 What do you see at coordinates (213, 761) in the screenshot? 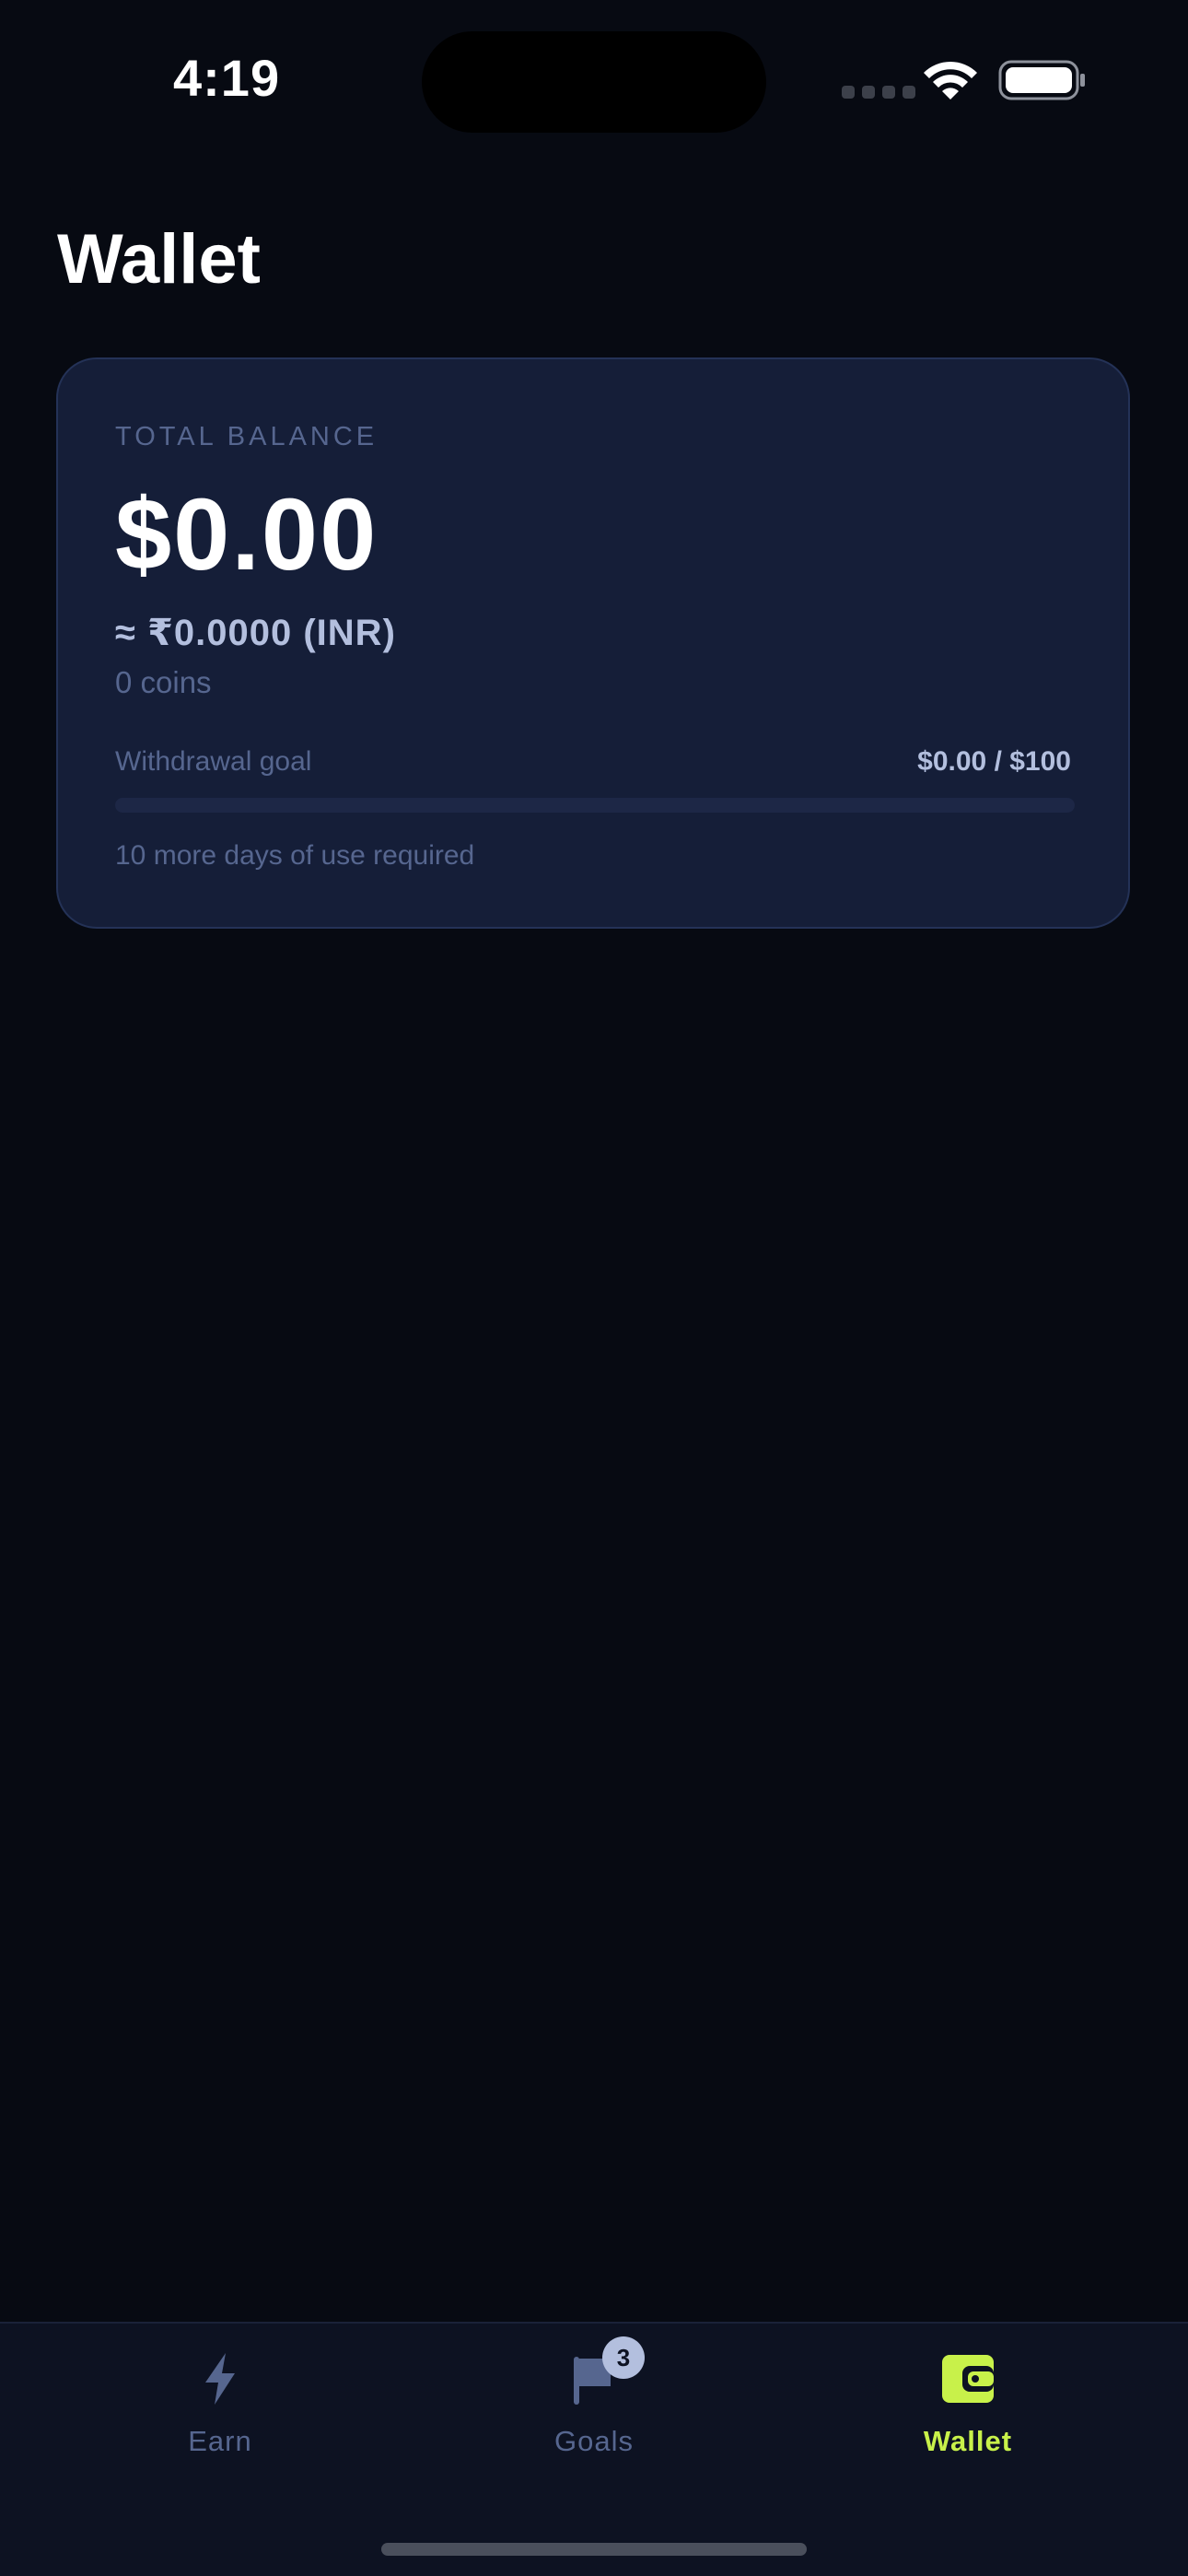
I see `withdrawal-goal-label: Withdrawal goal` at bounding box center [213, 761].